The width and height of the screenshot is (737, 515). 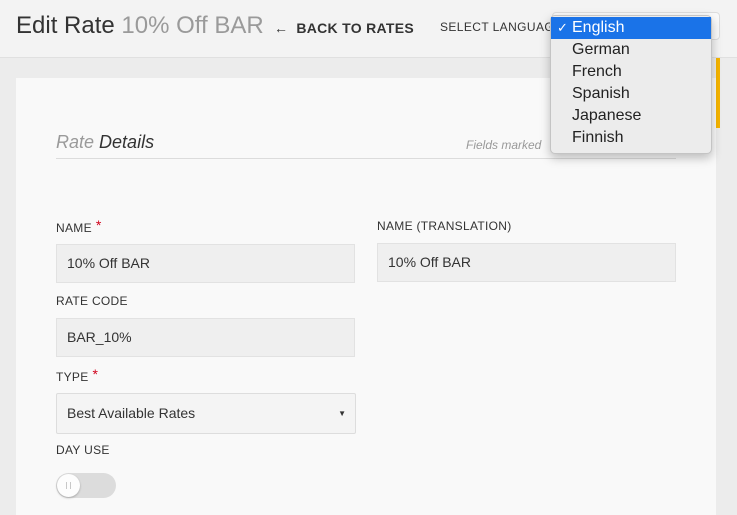 I want to click on checkmark-icon: ✓, so click(x=562, y=27).